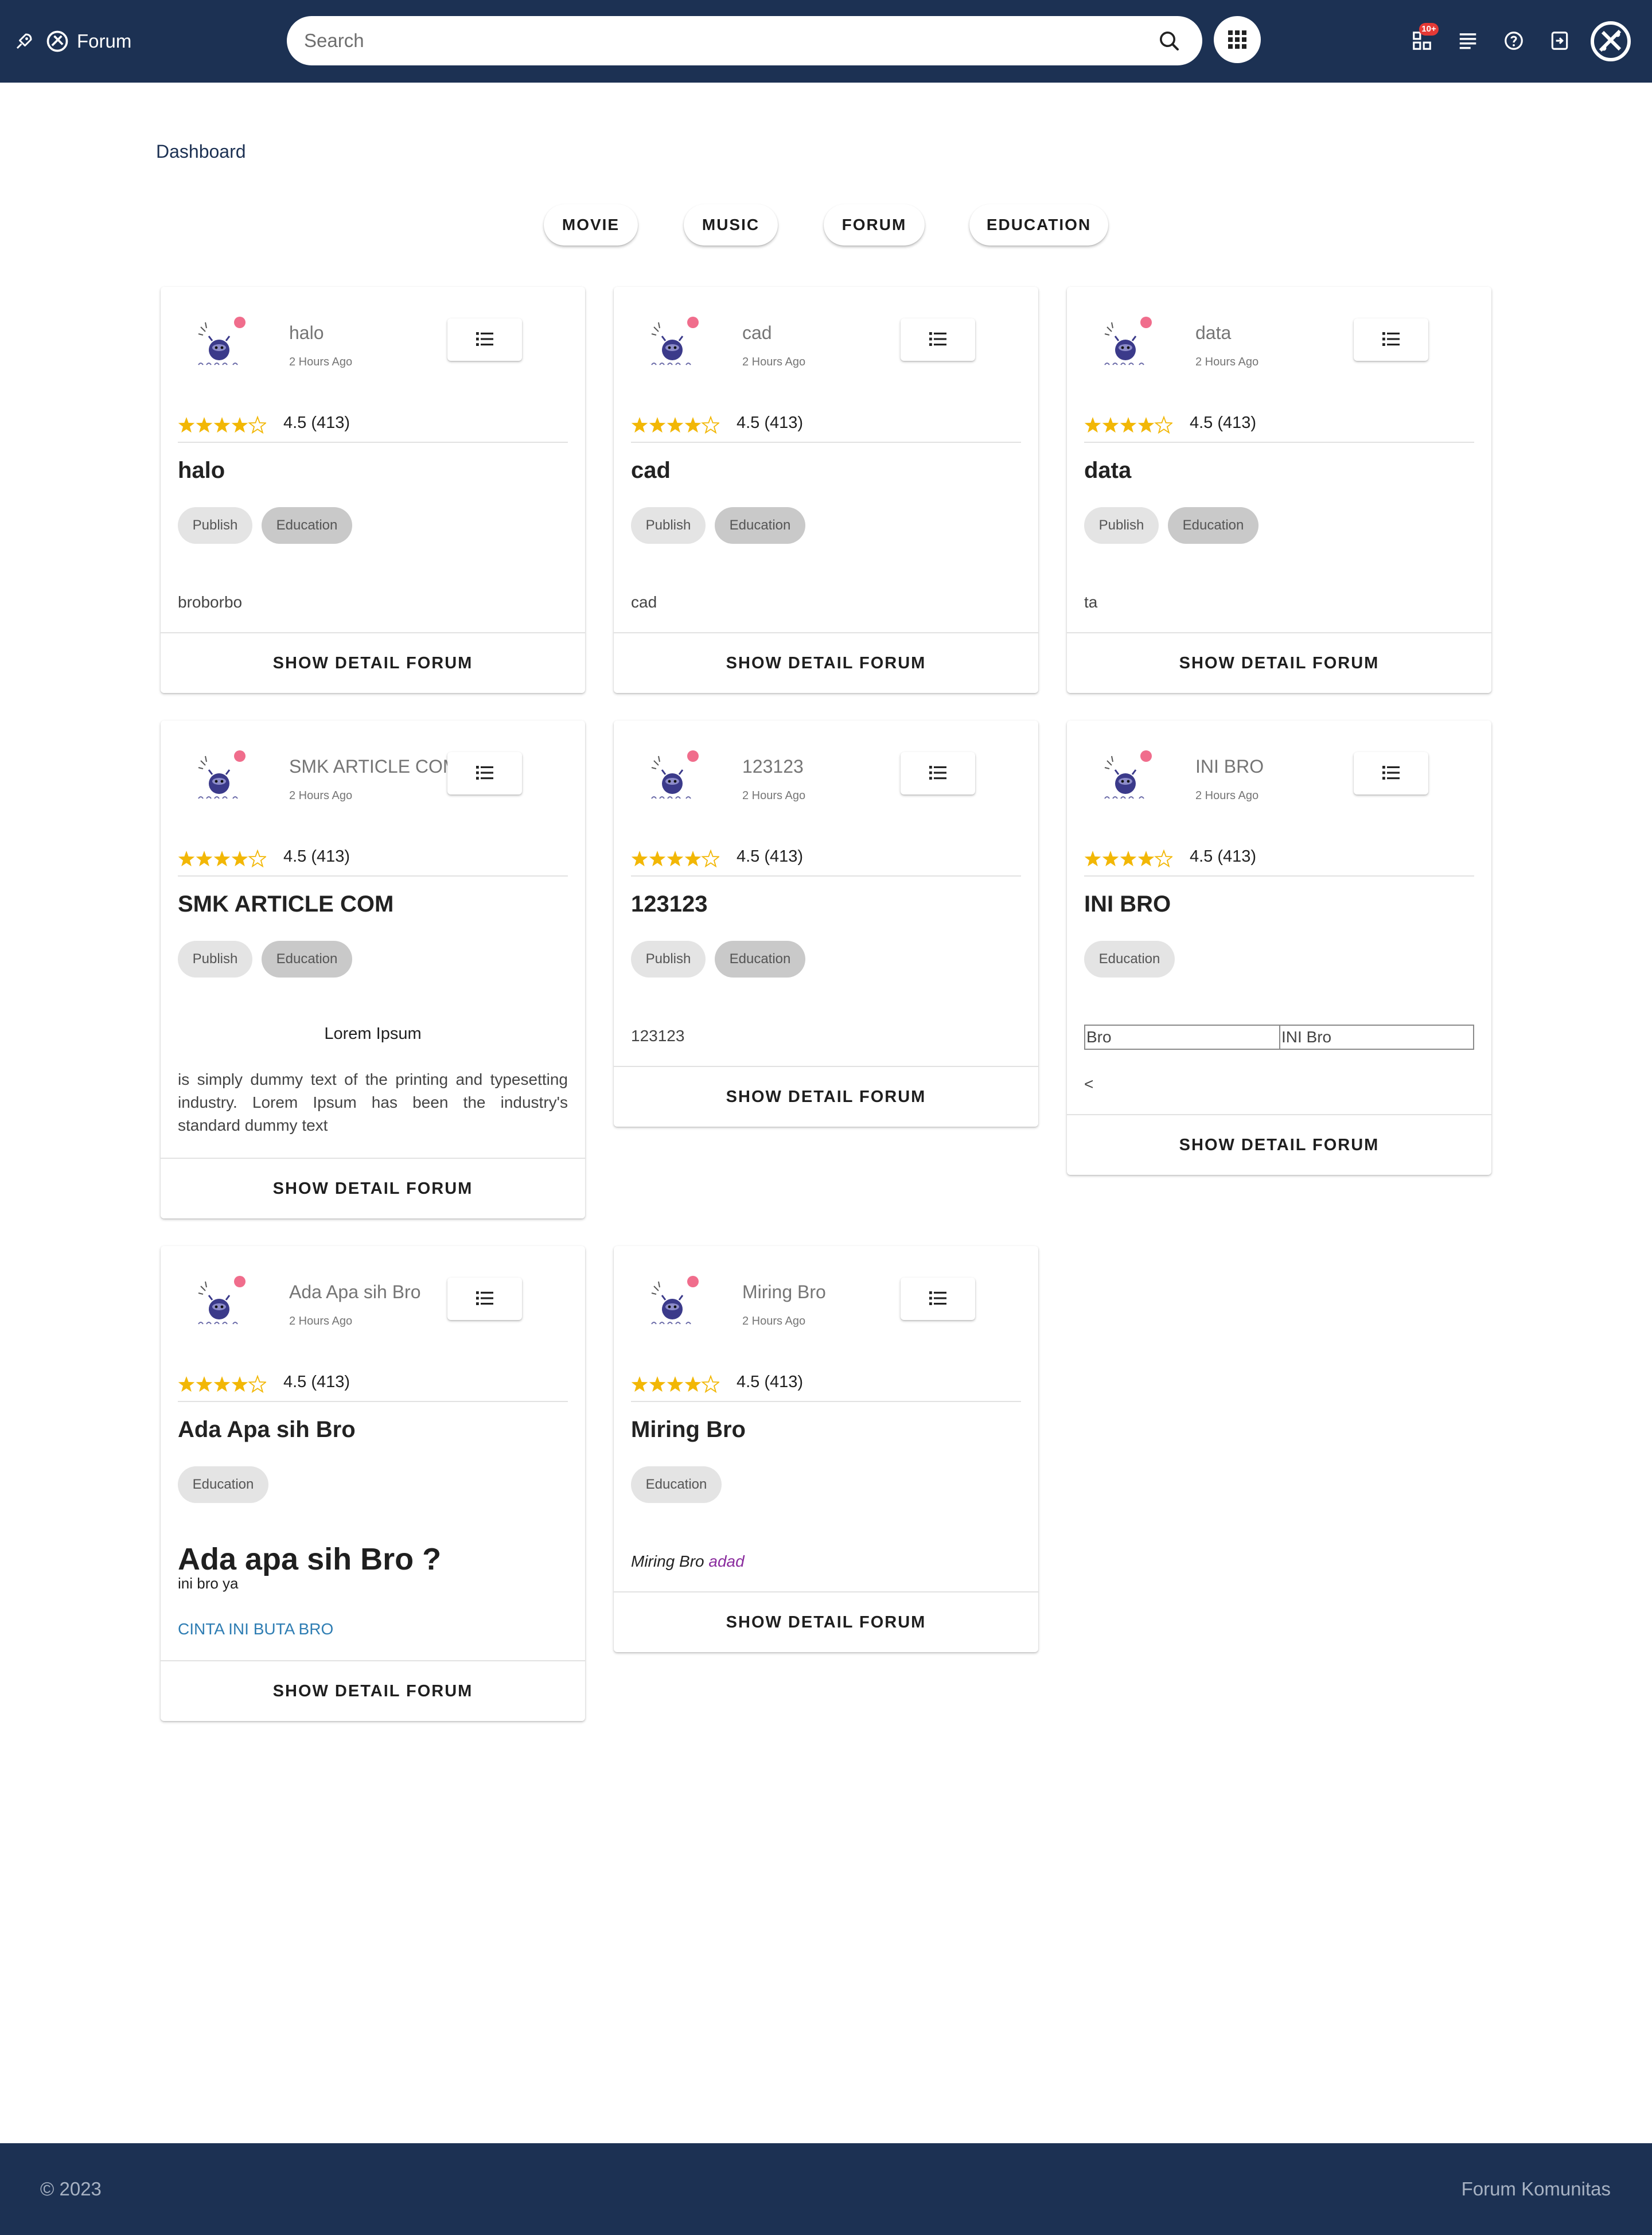 Image resolution: width=1652 pixels, height=2235 pixels. What do you see at coordinates (1514, 41) in the screenshot?
I see `help-icon` at bounding box center [1514, 41].